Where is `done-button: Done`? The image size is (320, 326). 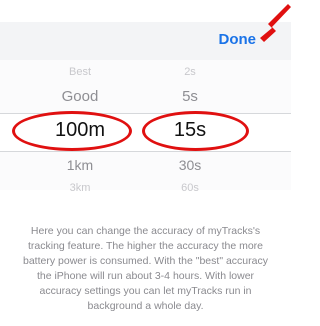
done-button: Done is located at coordinates (238, 39).